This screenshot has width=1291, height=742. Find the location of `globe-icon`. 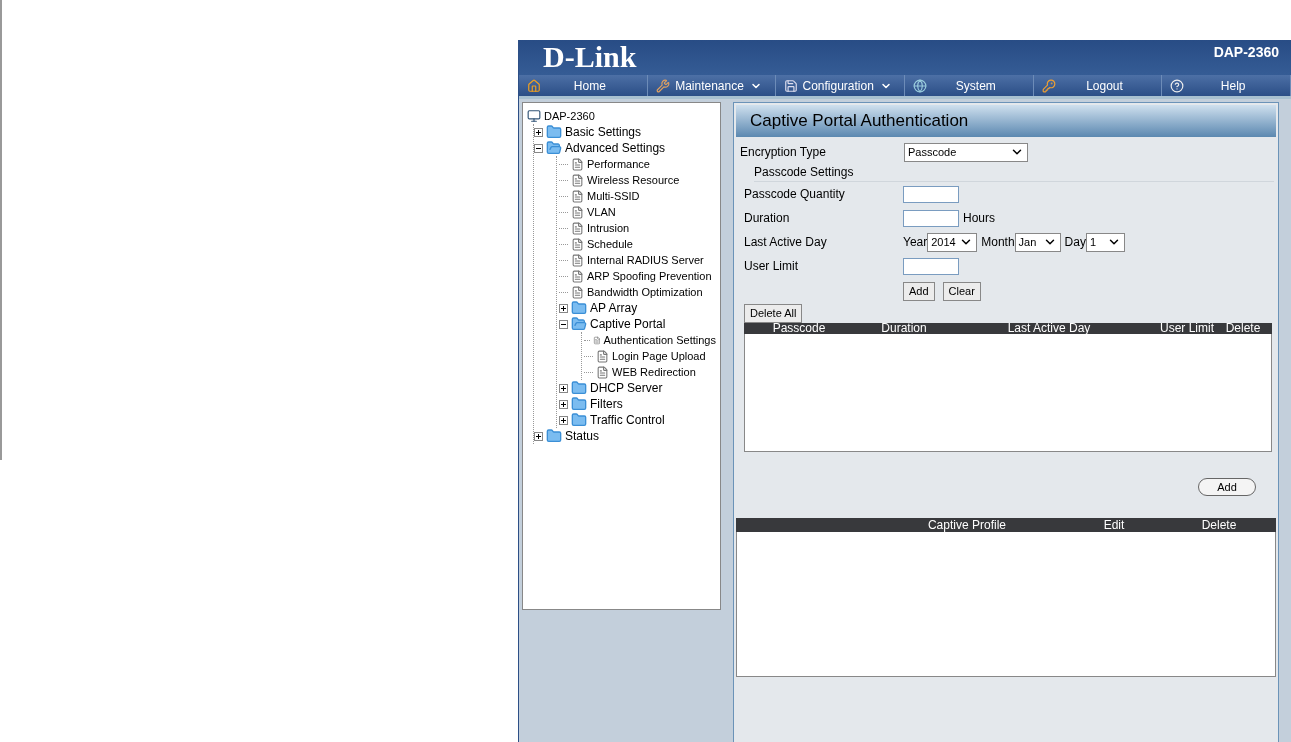

globe-icon is located at coordinates (920, 85).